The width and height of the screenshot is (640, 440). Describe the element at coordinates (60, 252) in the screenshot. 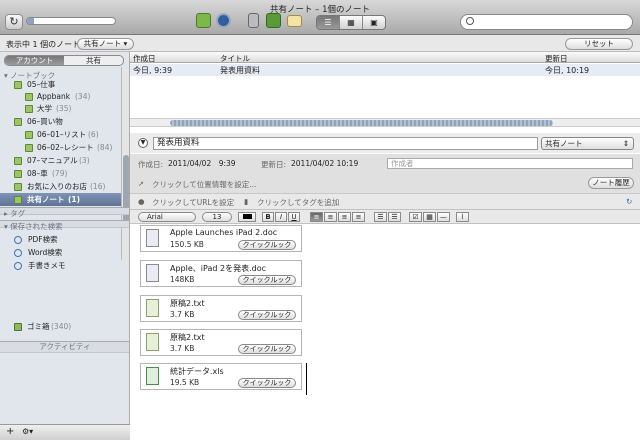

I see `sidebar-item-saved-search: Word検索` at that location.